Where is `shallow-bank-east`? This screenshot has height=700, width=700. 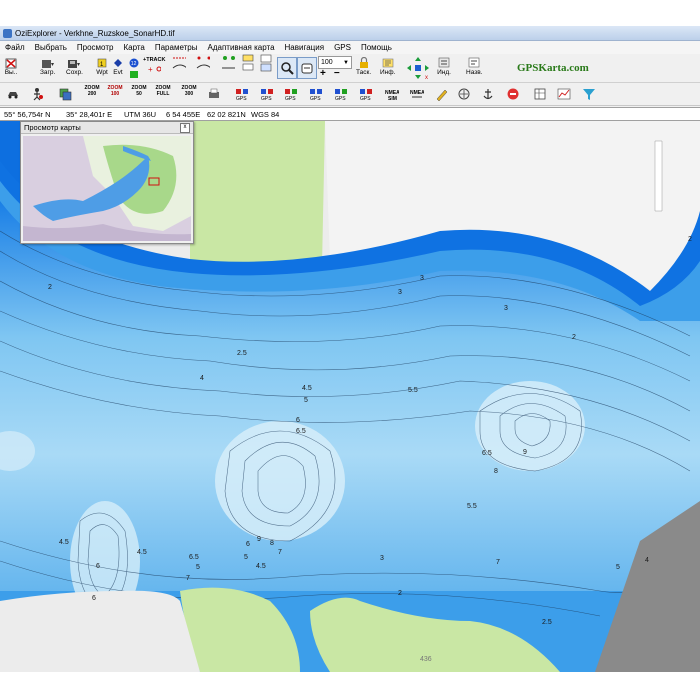
shallow-bank-east is located at coordinates (530, 426).